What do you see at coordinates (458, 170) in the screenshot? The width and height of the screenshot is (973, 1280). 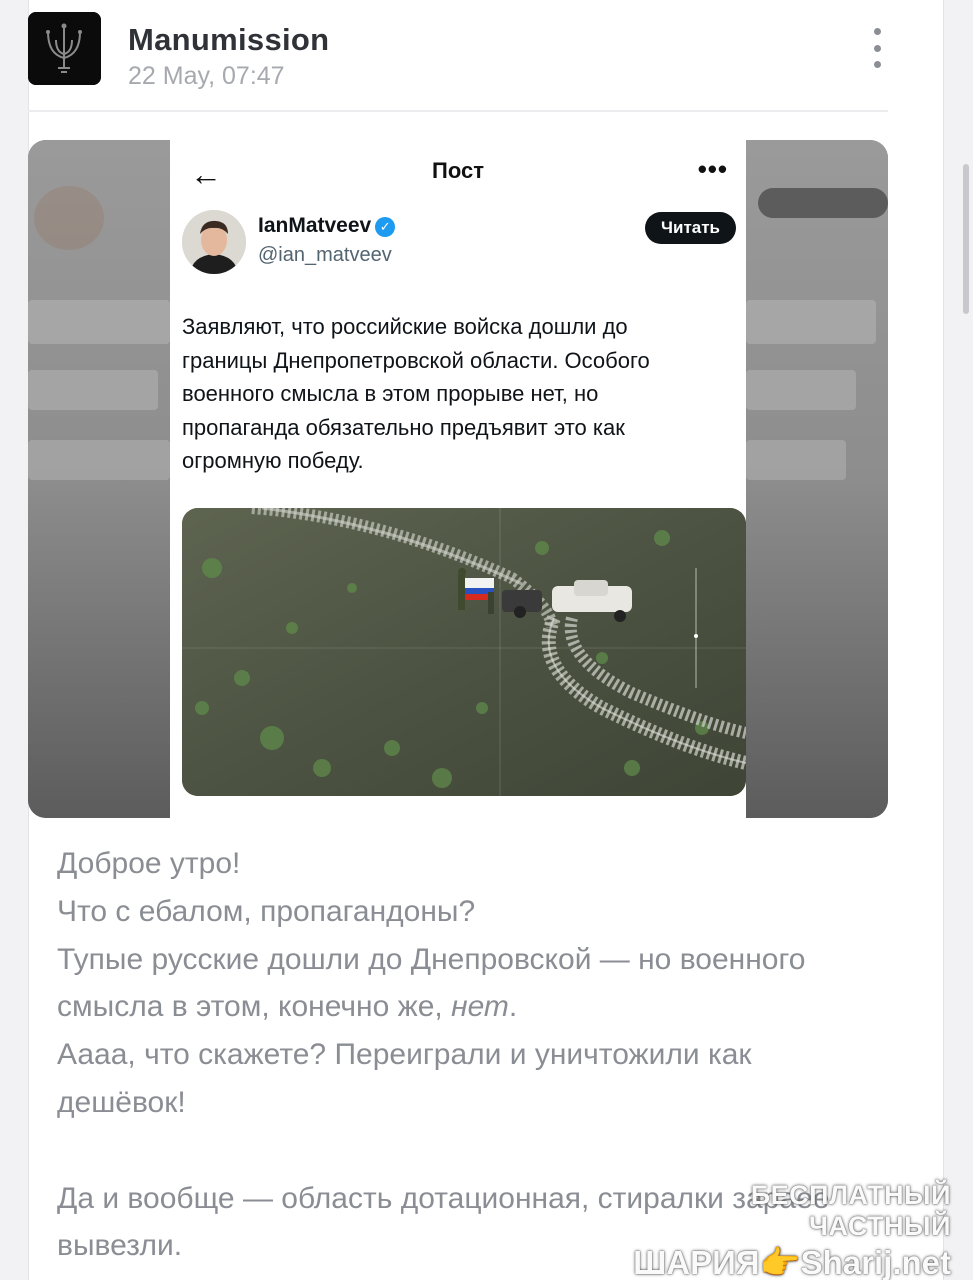 I see `screenshot-nav-title: Пост` at bounding box center [458, 170].